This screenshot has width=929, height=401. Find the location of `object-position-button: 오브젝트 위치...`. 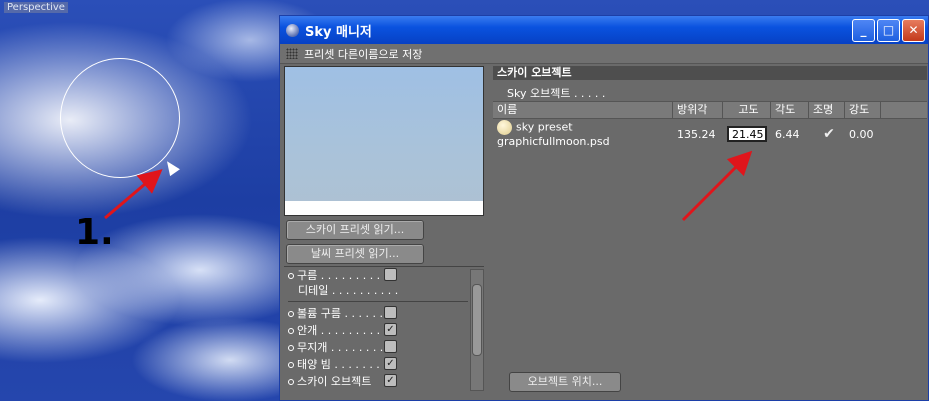

object-position-button: 오브젝트 위치... is located at coordinates (565, 382).